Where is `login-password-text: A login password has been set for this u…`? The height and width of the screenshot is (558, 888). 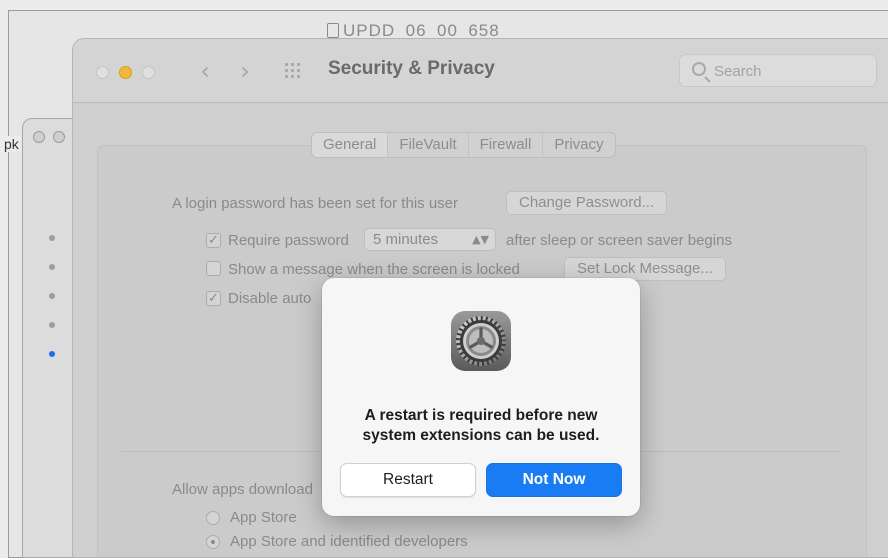 login-password-text: A login password has been set for this u… is located at coordinates (315, 203).